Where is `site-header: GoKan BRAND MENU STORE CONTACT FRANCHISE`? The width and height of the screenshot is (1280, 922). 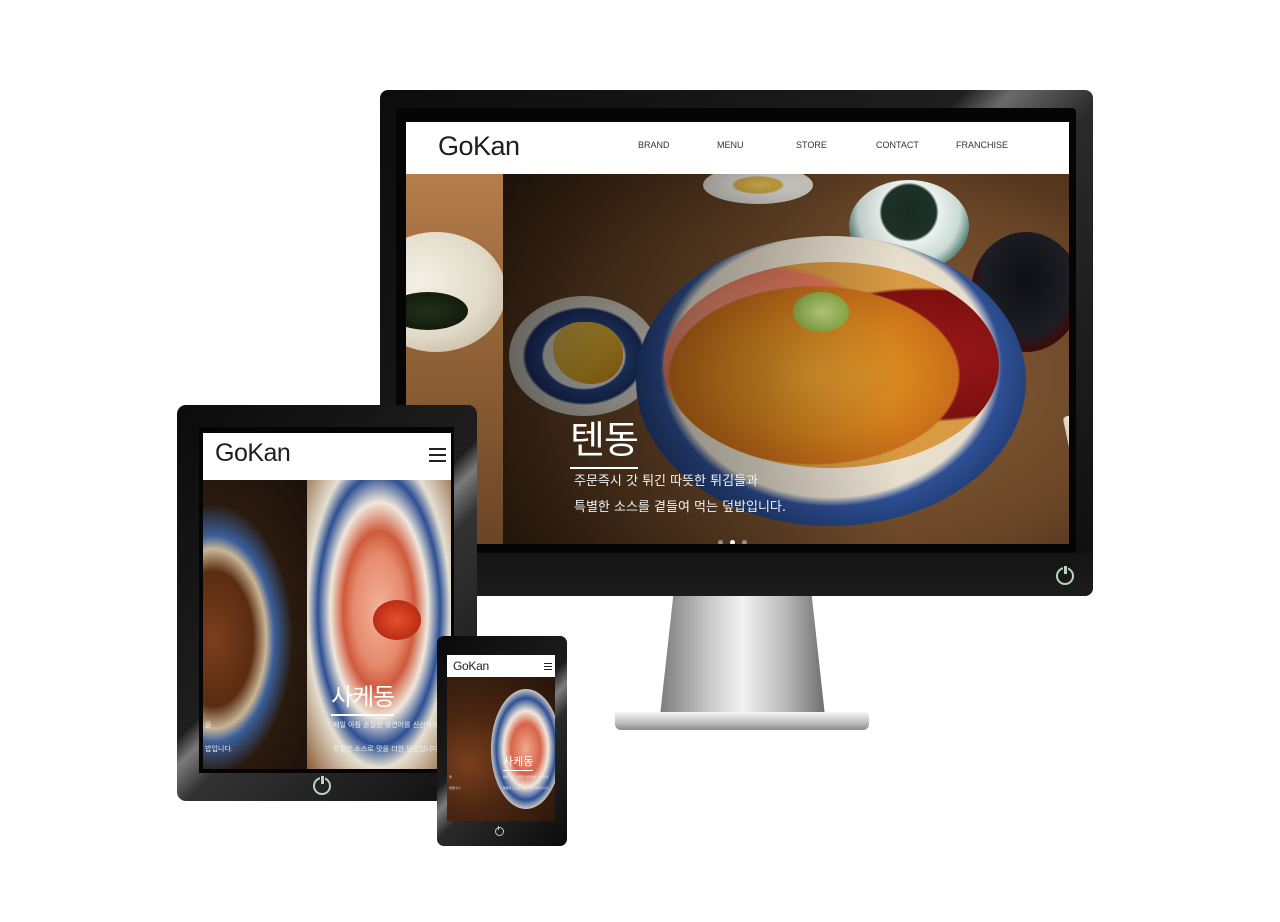 site-header: GoKan BRAND MENU STORE CONTACT FRANCHISE is located at coordinates (737, 148).